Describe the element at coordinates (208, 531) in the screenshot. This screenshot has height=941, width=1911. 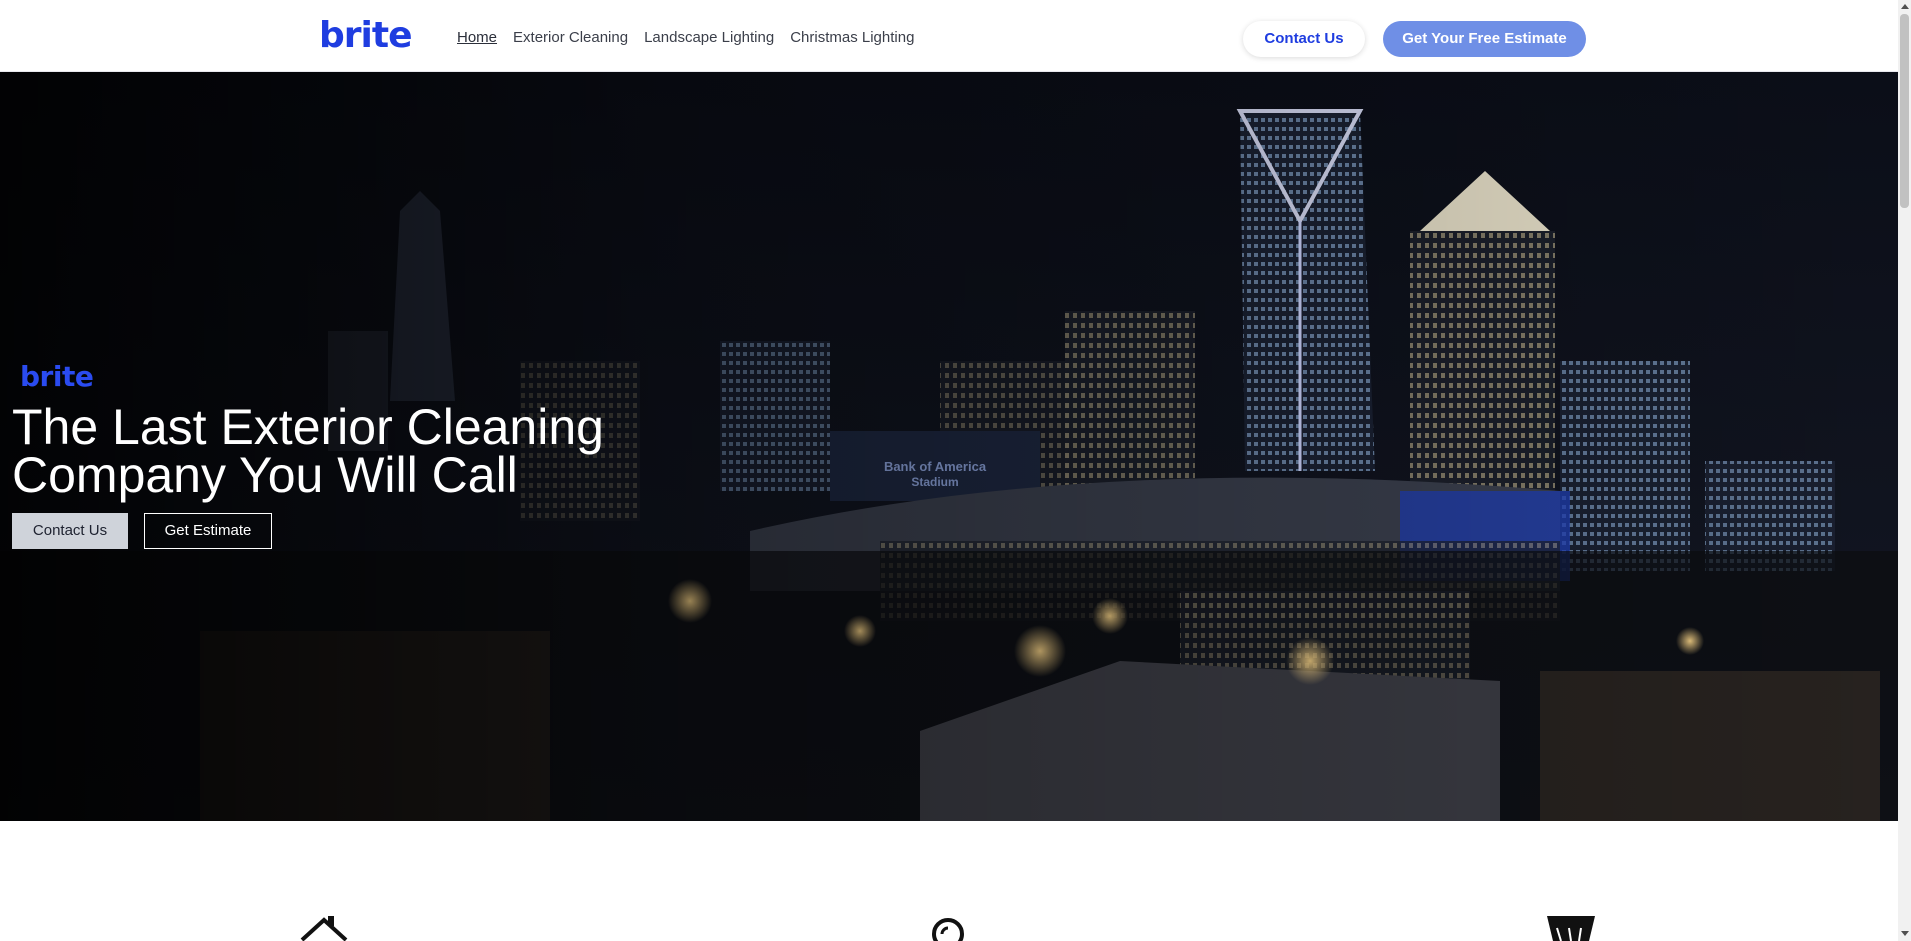
I see `hero-estimate-button: Get Estimate` at that location.